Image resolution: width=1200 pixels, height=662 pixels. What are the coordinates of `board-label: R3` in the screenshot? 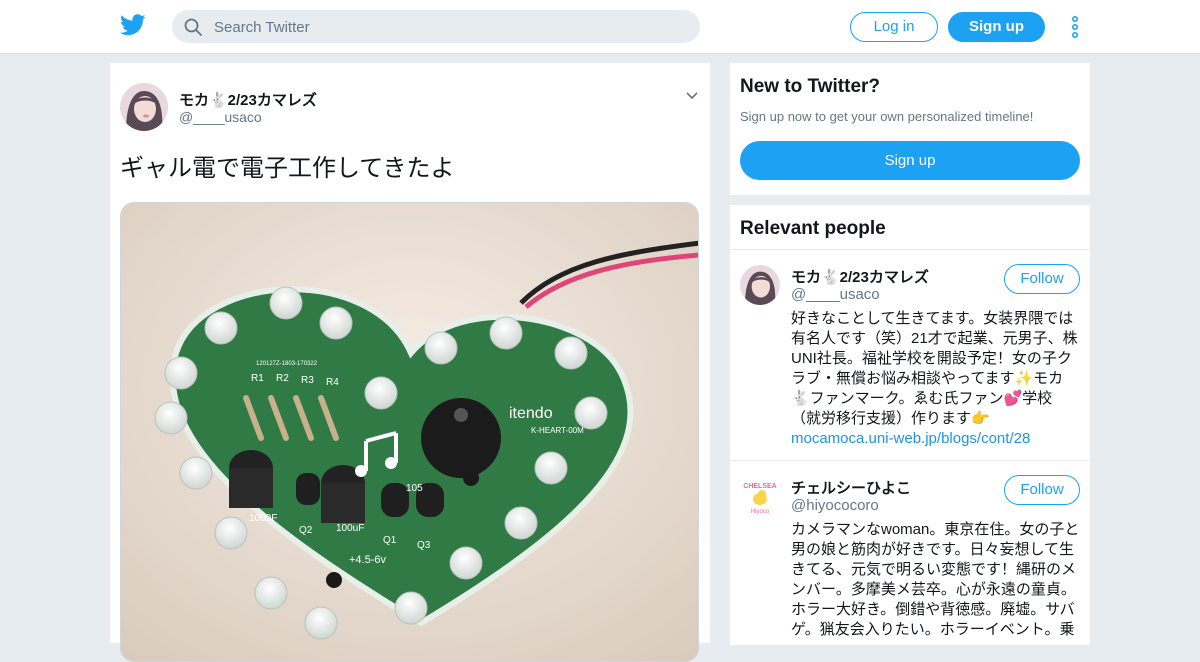 It's located at (307, 380).